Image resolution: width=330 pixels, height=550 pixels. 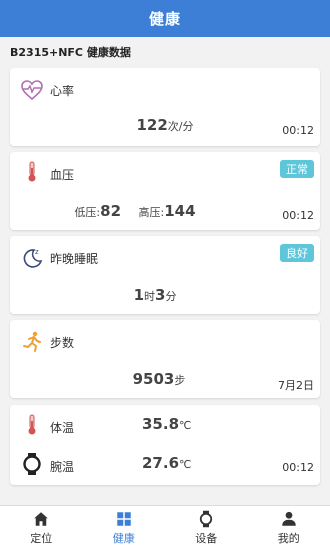 I want to click on heart-rate-number: 122, so click(x=152, y=125).